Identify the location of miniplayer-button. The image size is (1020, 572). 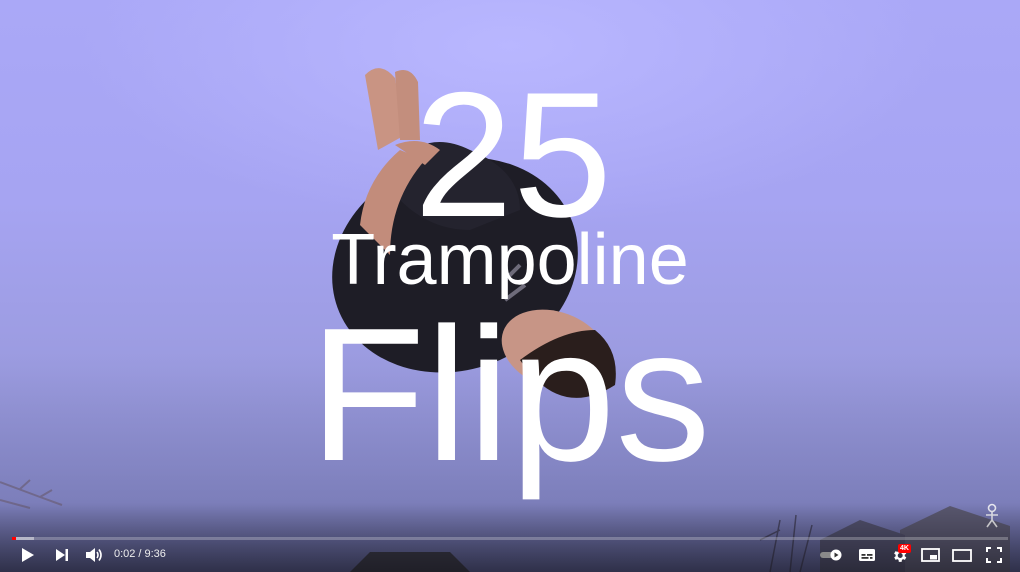
(930, 555).